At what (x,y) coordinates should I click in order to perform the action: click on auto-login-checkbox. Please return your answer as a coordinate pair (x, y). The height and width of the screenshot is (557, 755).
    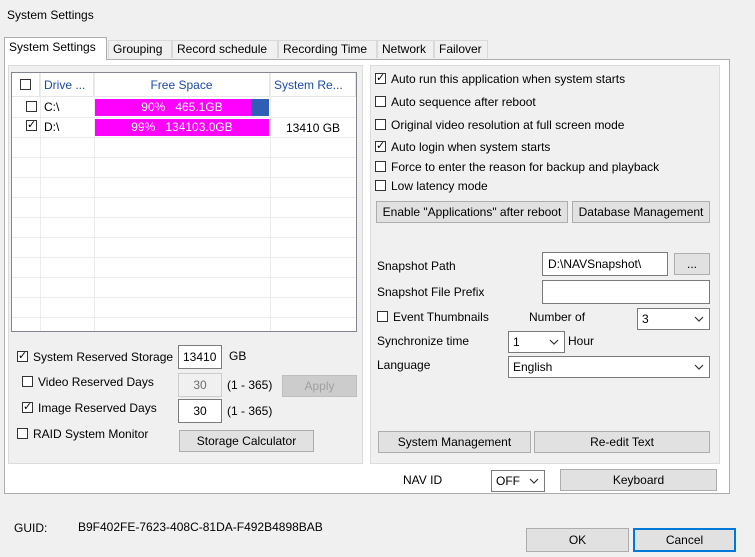
    Looking at the image, I should click on (380, 146).